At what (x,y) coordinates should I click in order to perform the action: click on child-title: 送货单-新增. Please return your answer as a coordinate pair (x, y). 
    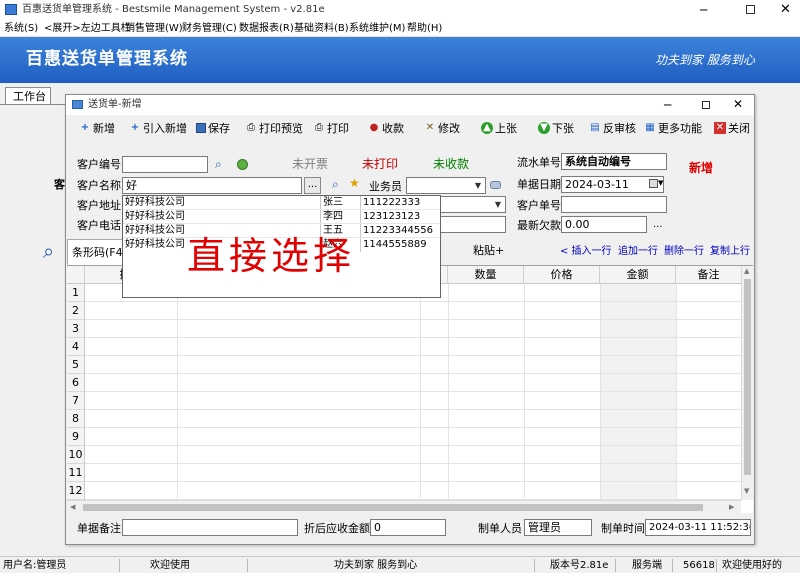
    Looking at the image, I should click on (115, 104).